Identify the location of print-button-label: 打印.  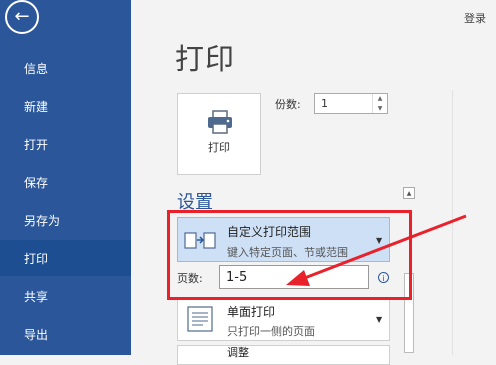
(219, 147).